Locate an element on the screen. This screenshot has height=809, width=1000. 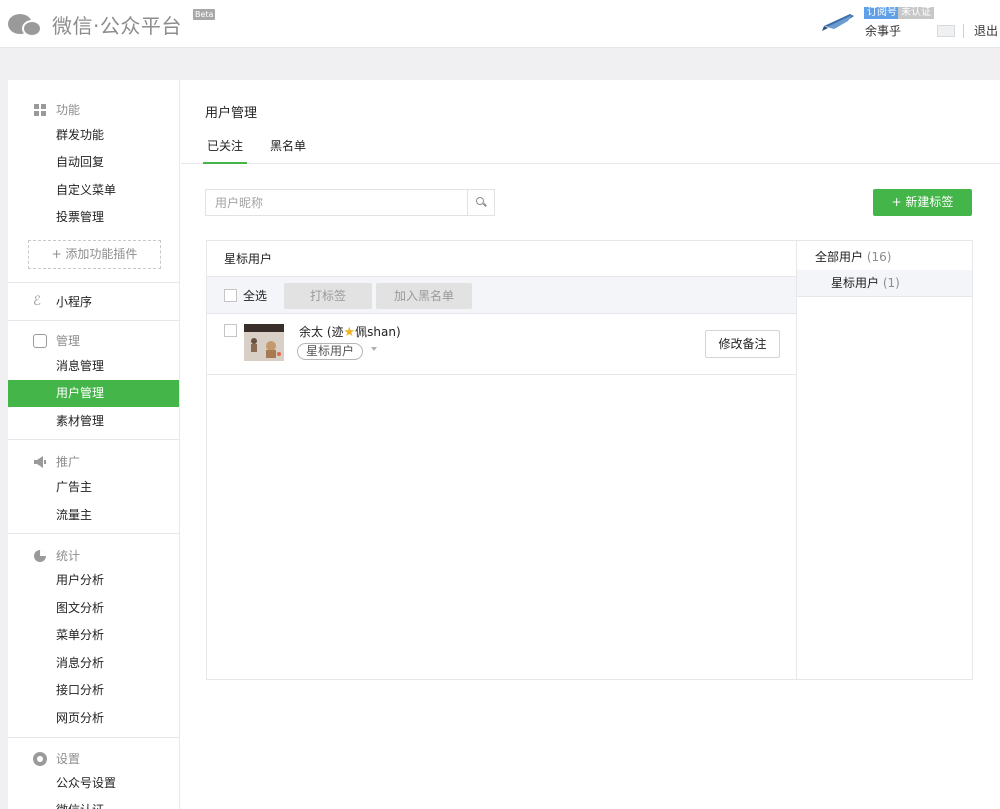
tab-followed: 已关注 is located at coordinates (225, 146).